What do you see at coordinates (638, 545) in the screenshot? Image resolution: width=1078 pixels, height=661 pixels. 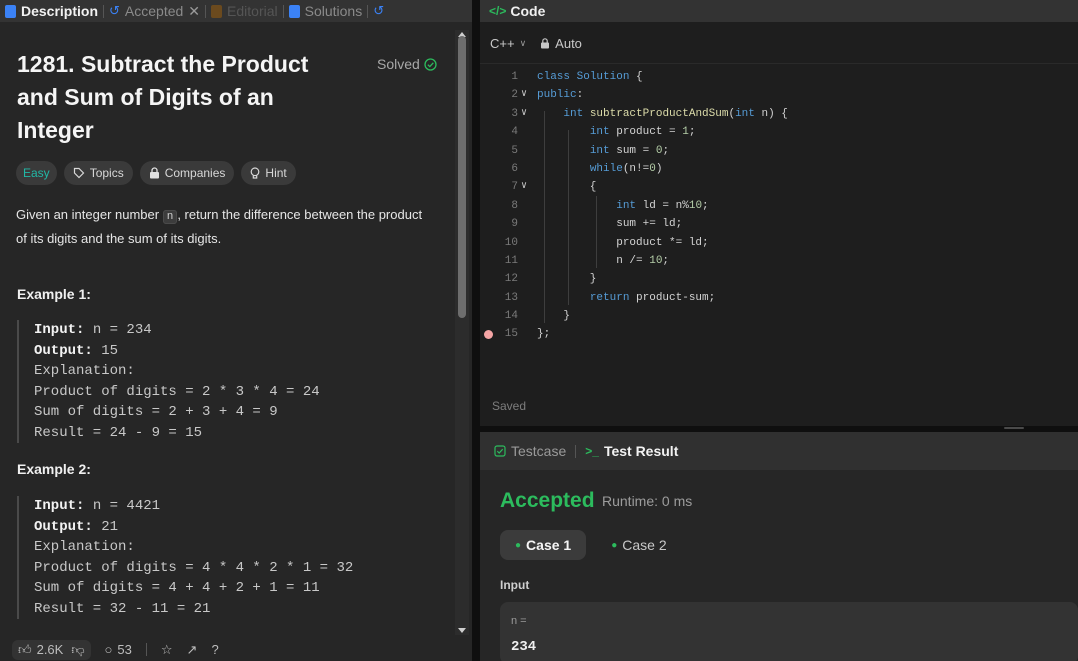 I see `case-2-tab: ● Case 2` at bounding box center [638, 545].